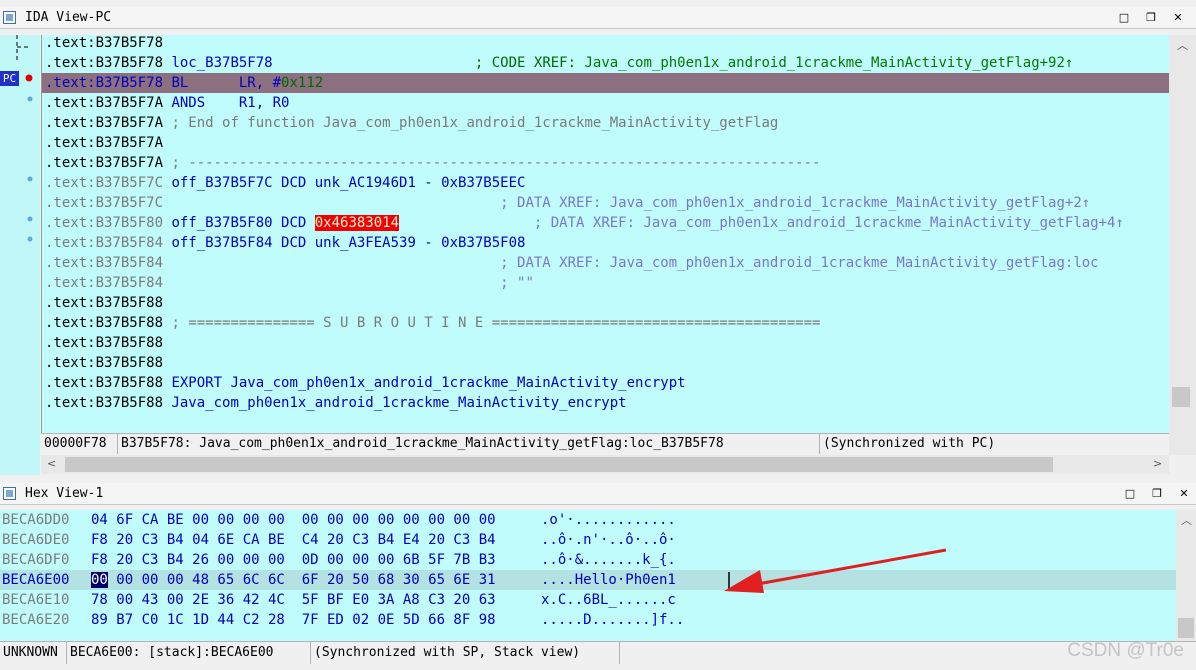 Image resolution: width=1196 pixels, height=670 pixels. Describe the element at coordinates (36, 560) in the screenshot. I see `hex-address: BECA6DF0` at that location.